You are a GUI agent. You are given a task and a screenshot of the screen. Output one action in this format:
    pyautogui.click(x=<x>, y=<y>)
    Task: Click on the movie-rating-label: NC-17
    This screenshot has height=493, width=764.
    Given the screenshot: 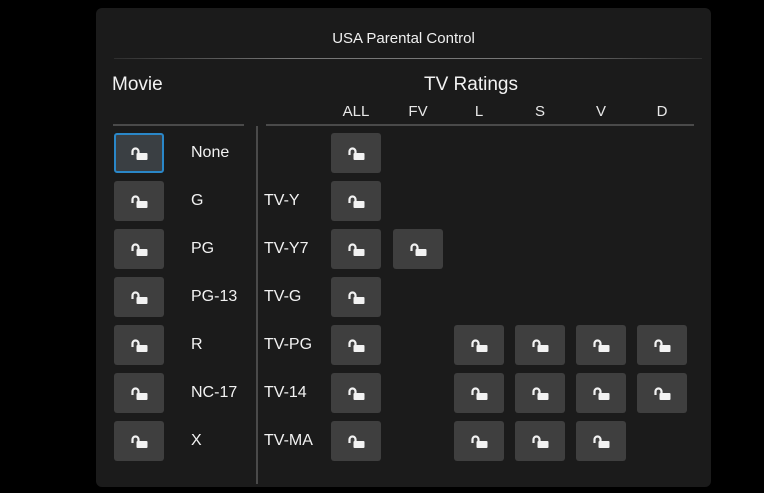 What is the action you would take?
    pyautogui.click(x=214, y=392)
    